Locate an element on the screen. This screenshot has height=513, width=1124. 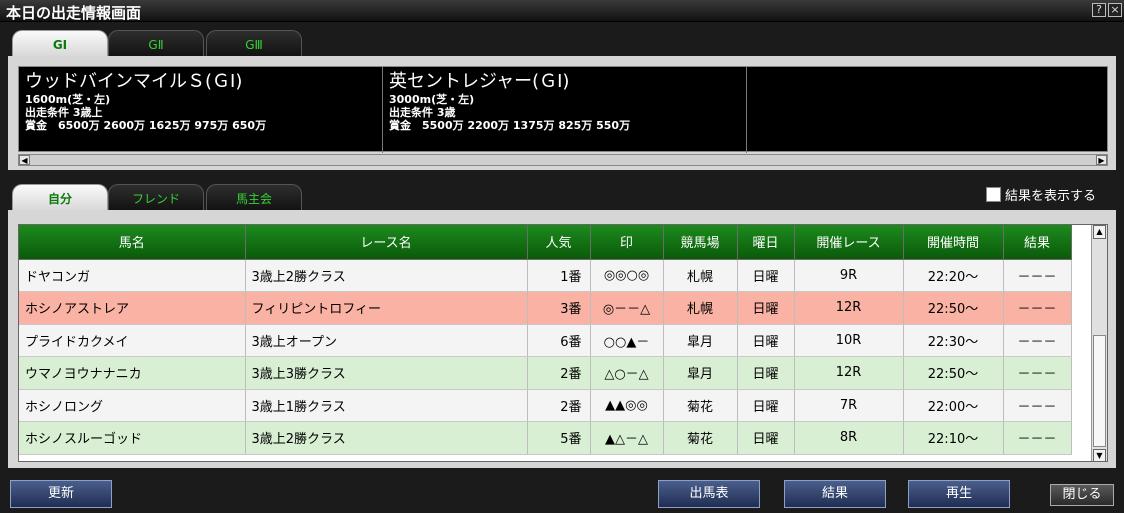
column-header-popularity: 人気 is located at coordinates (559, 242).